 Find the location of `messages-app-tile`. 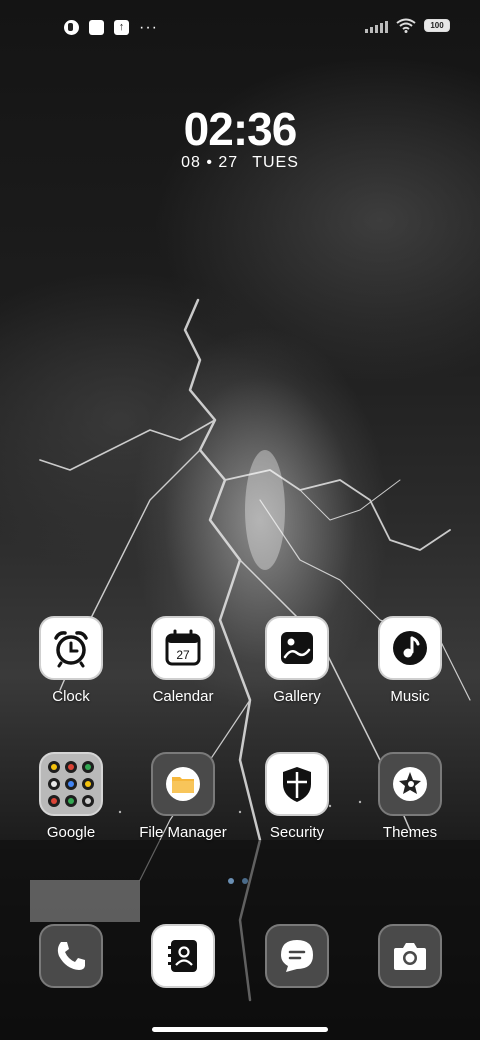

messages-app-tile is located at coordinates (297, 956).